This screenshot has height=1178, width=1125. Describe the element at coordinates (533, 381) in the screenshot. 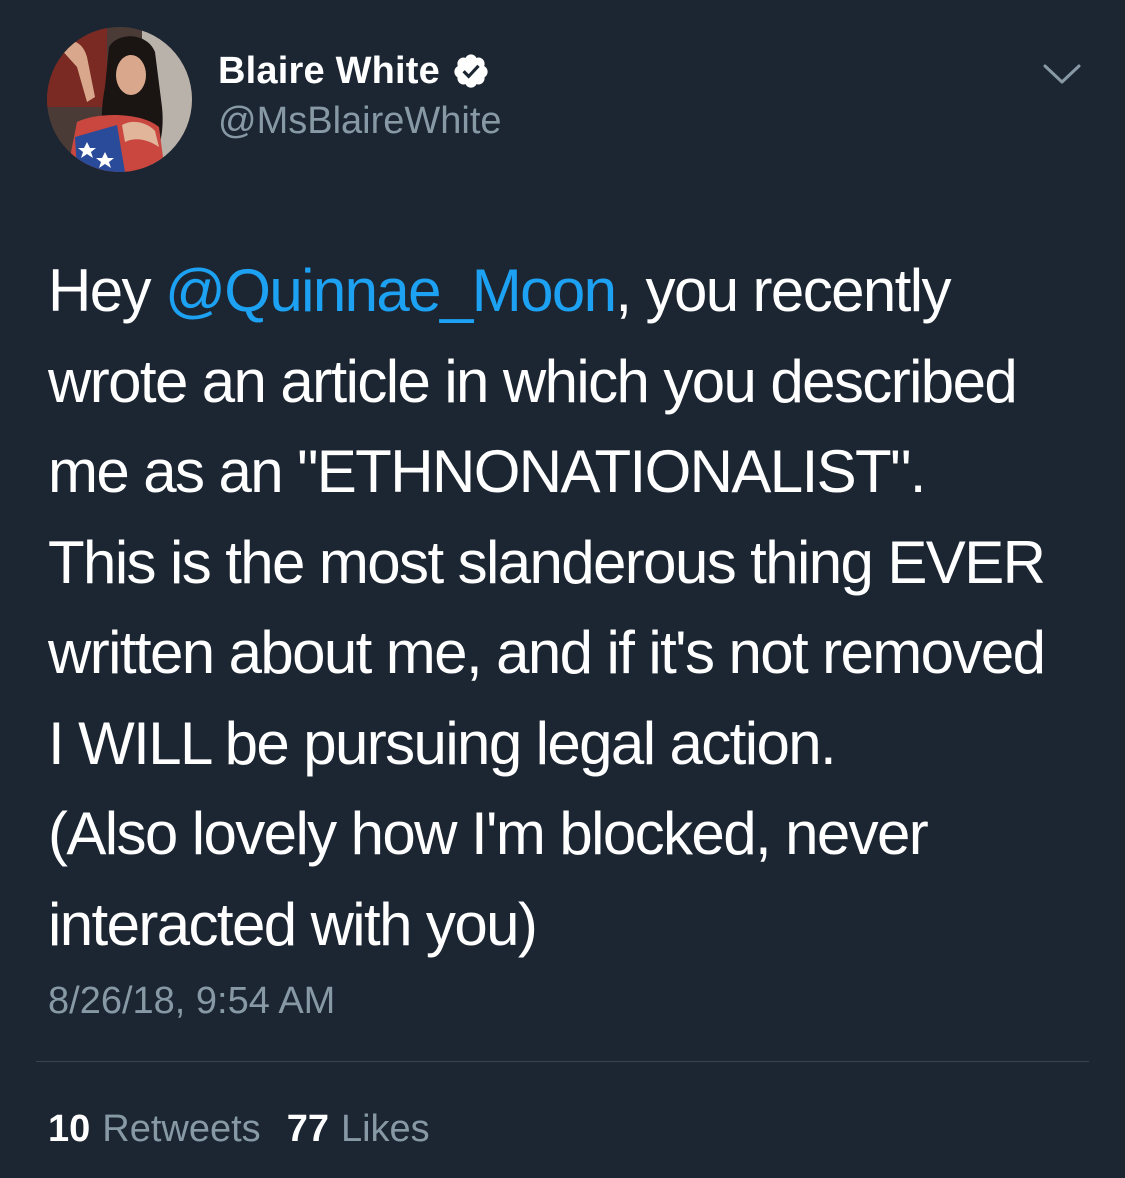

I see `tweet-text-line: wrote an article in which you described` at that location.